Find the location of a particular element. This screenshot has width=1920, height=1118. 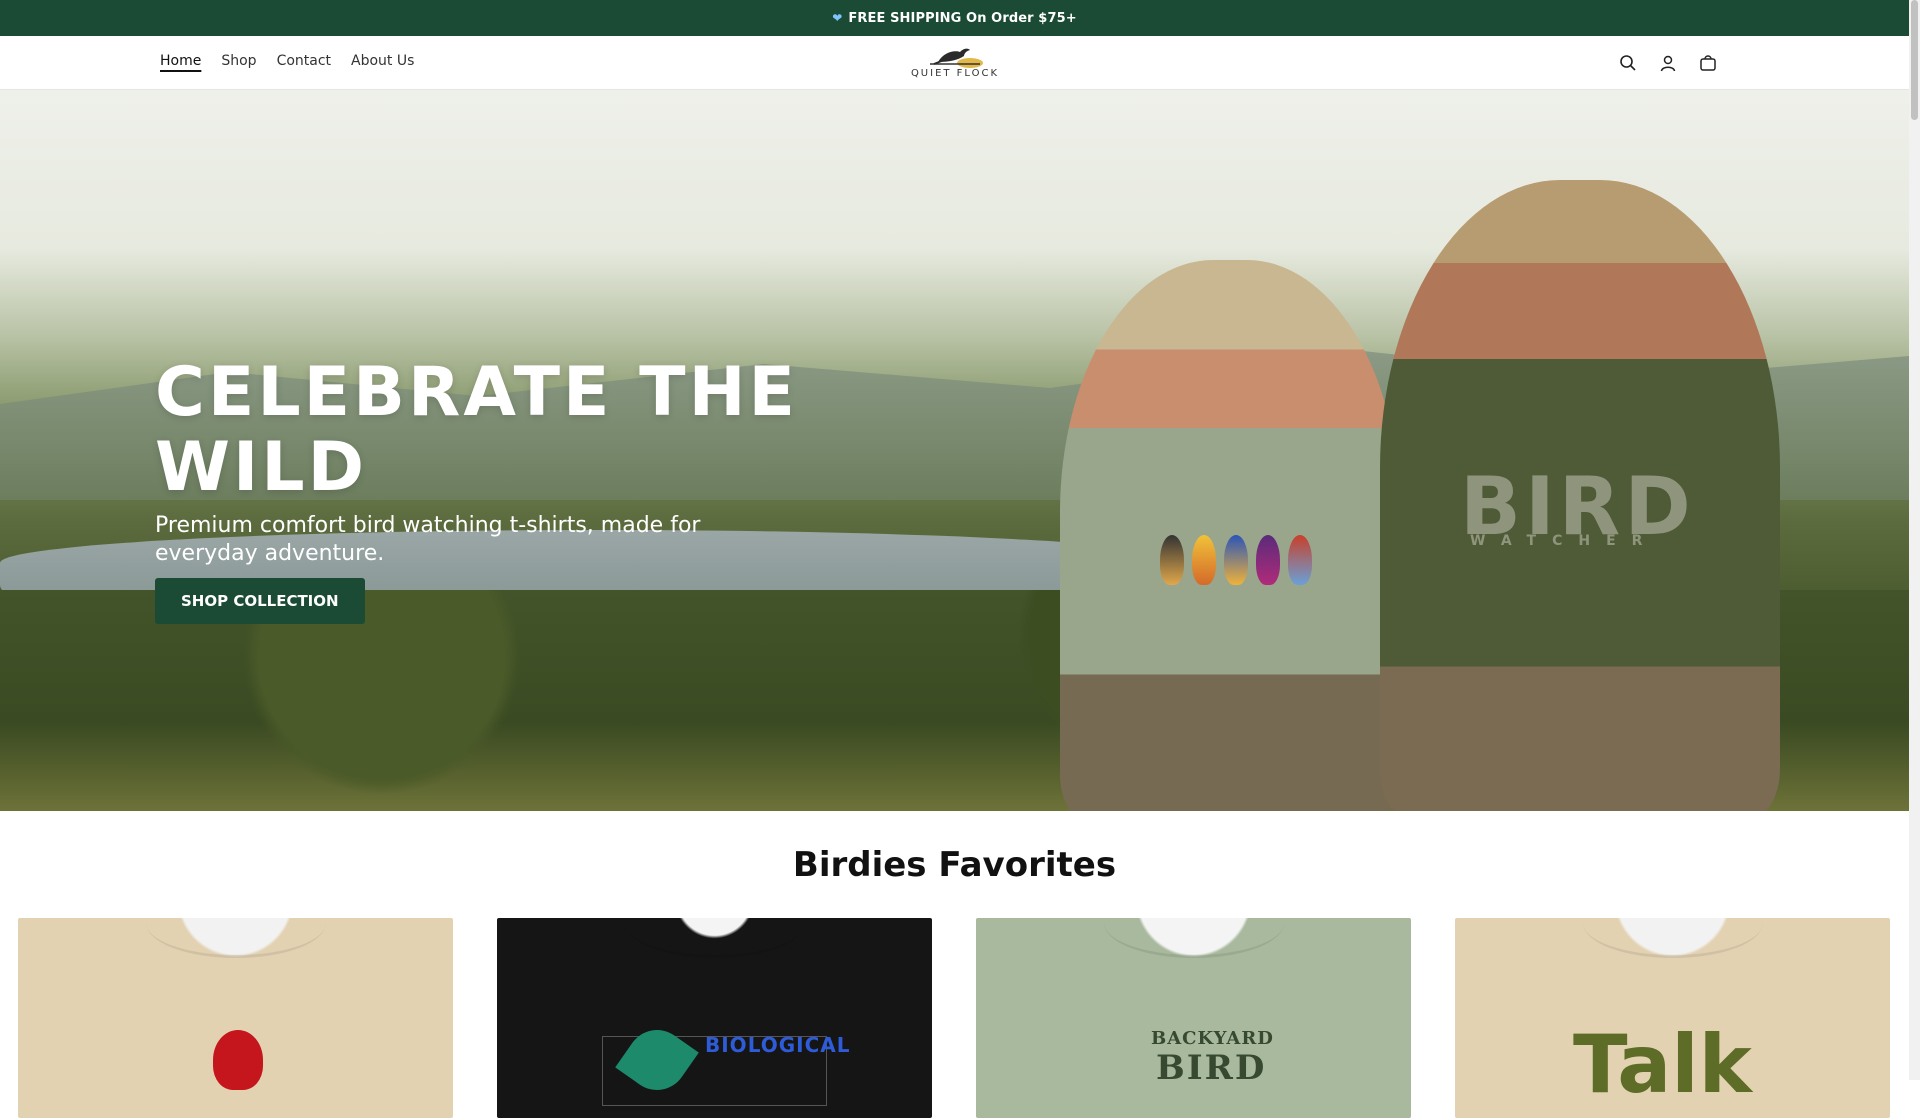

cart-icon is located at coordinates (1708, 63).